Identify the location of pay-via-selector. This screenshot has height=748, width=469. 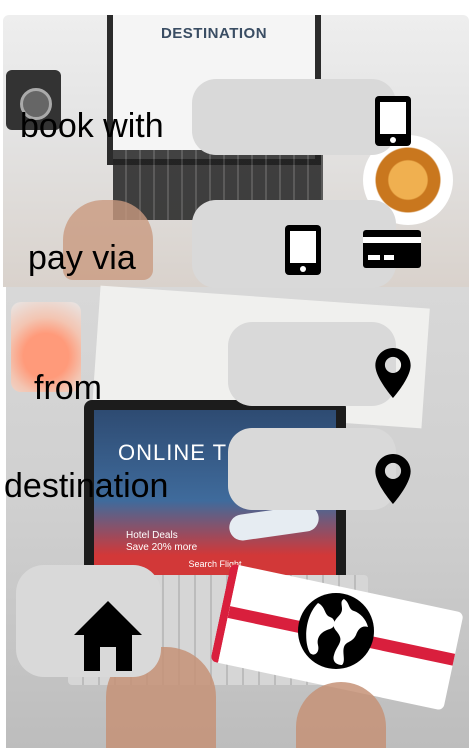
(306, 244).